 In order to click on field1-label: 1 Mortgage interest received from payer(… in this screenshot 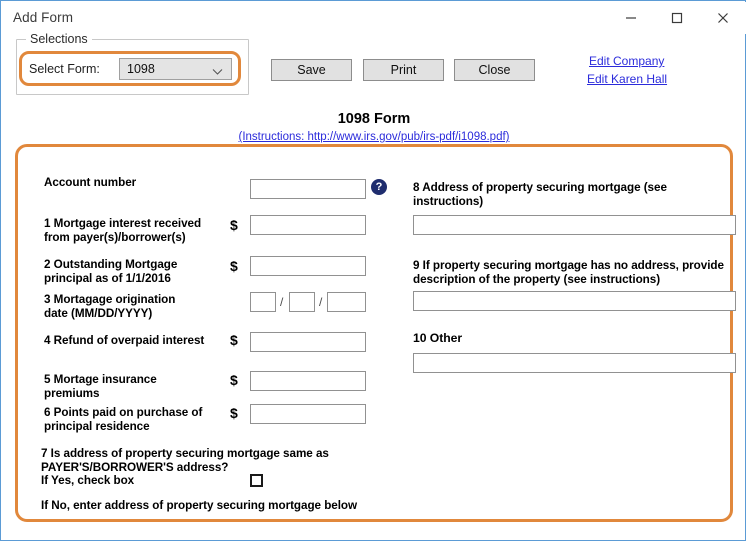, I will do `click(122, 230)`.